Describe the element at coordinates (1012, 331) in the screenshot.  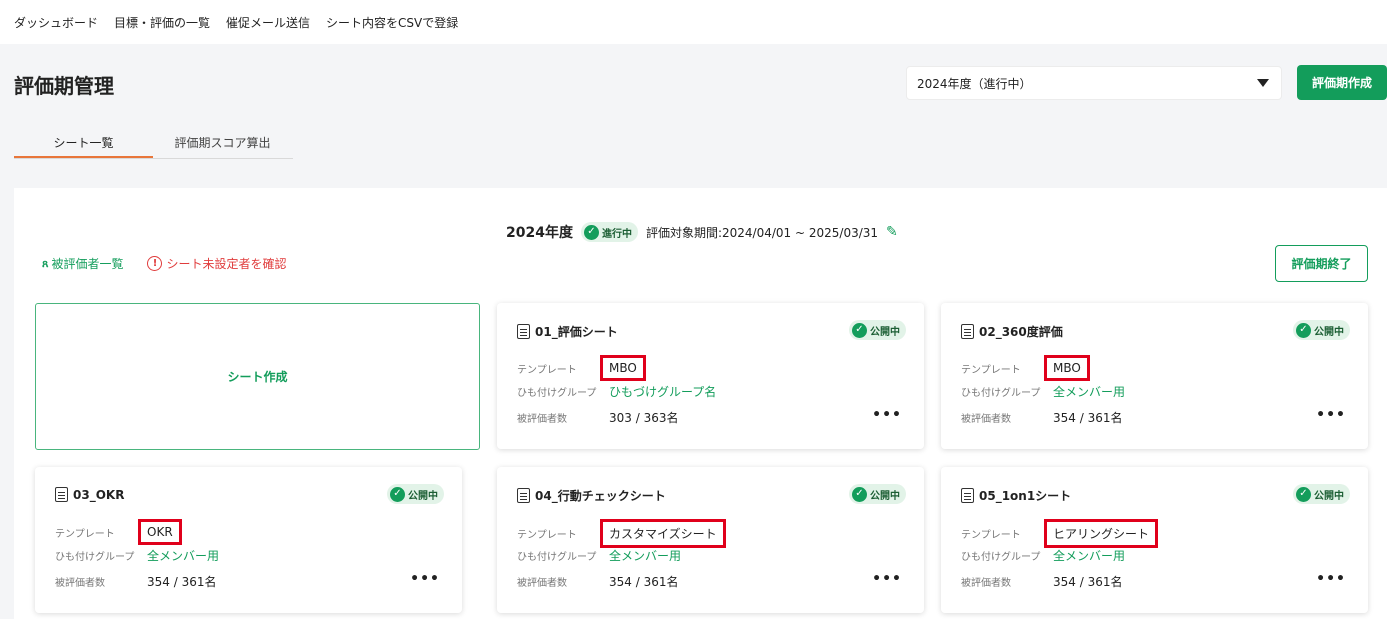
I see `card-title: 02_360度評価` at that location.